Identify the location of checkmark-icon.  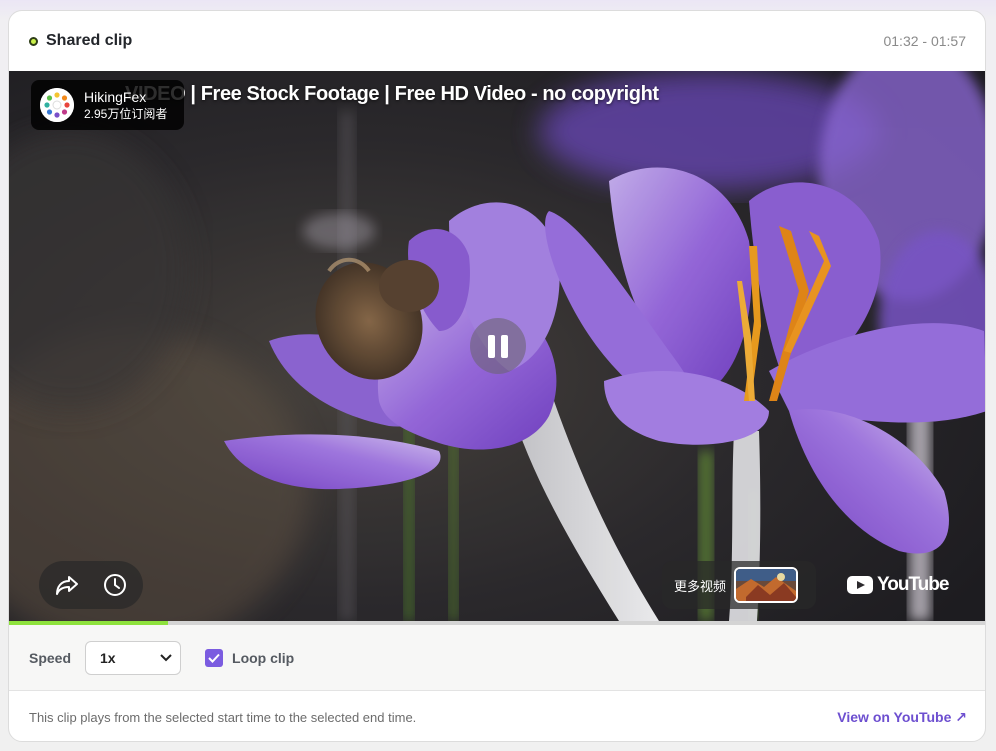
(214, 658).